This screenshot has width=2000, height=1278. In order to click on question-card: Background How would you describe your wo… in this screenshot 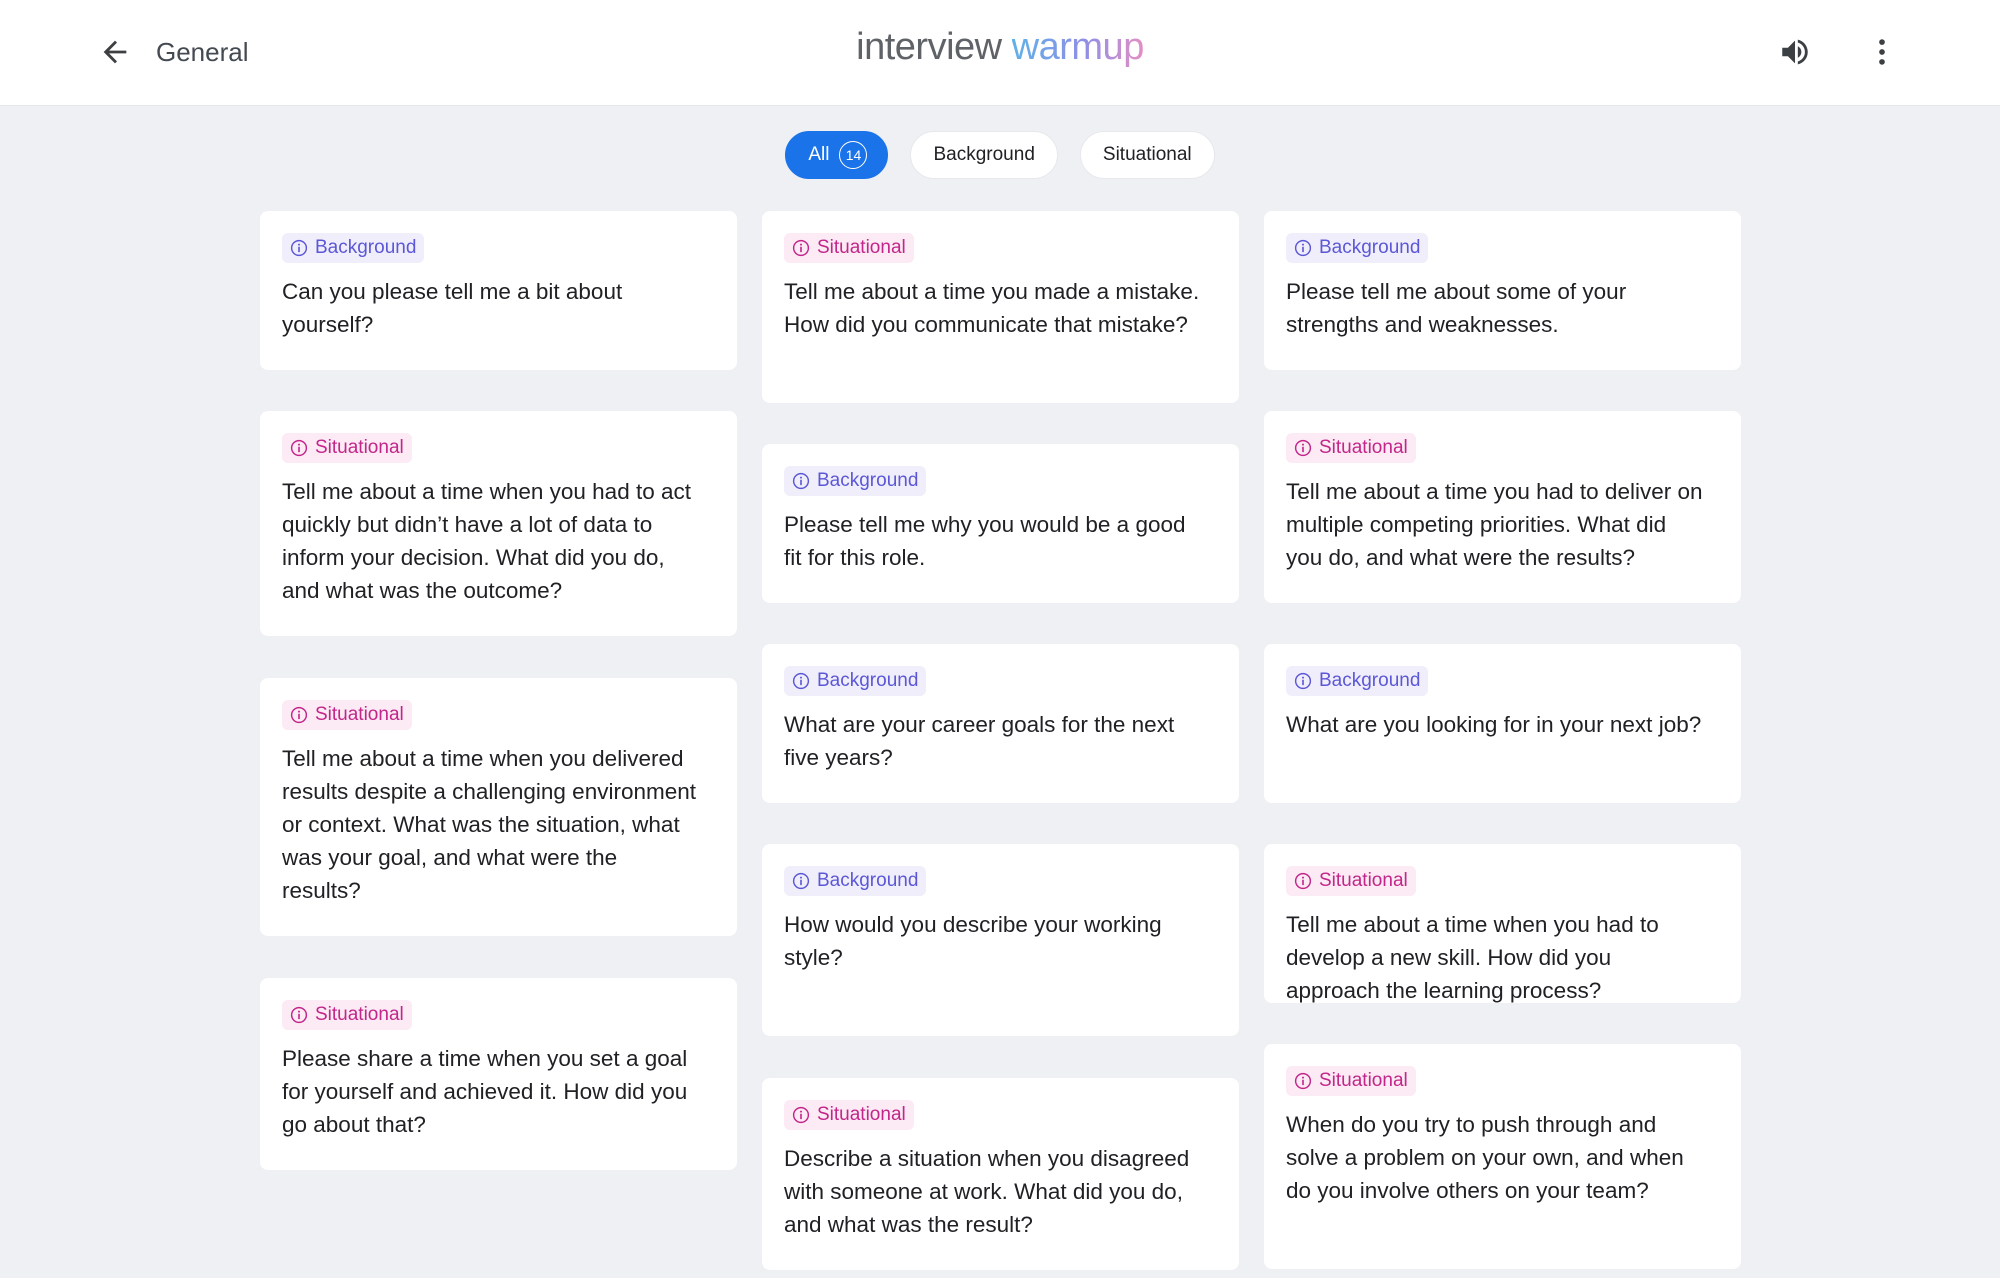, I will do `click(1000, 940)`.